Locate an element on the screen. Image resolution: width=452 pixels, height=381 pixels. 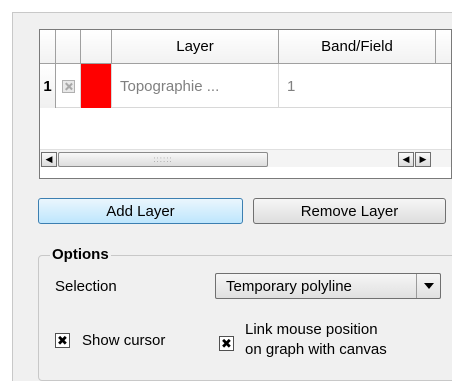
remove-layer-button: Remove Layer is located at coordinates (349, 211).